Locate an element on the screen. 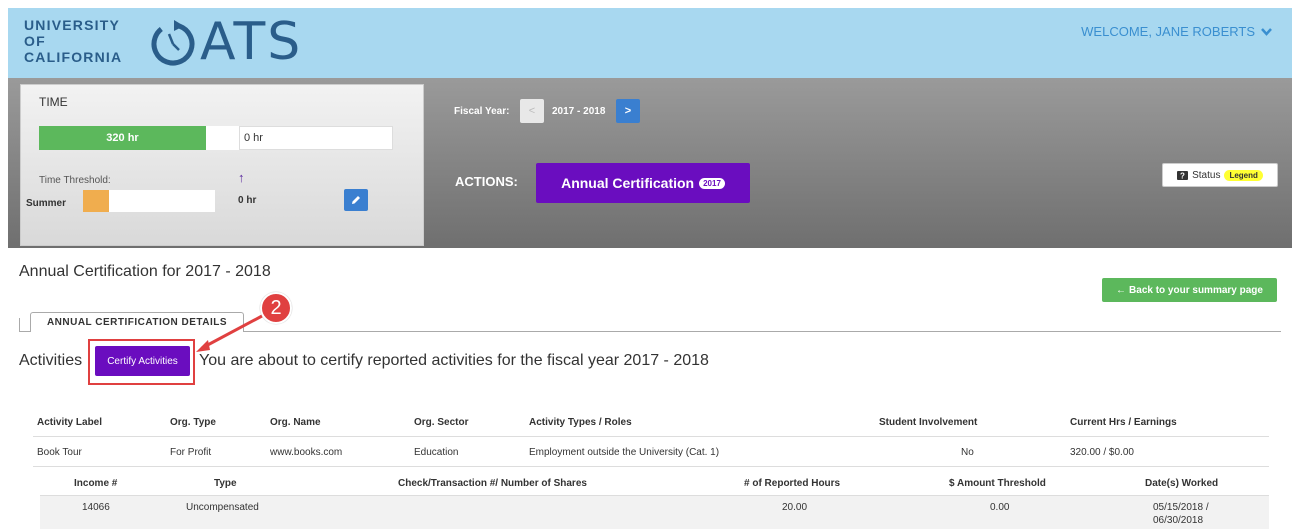 The height and width of the screenshot is (529, 1294). chevron-down-icon is located at coordinates (1266, 31).